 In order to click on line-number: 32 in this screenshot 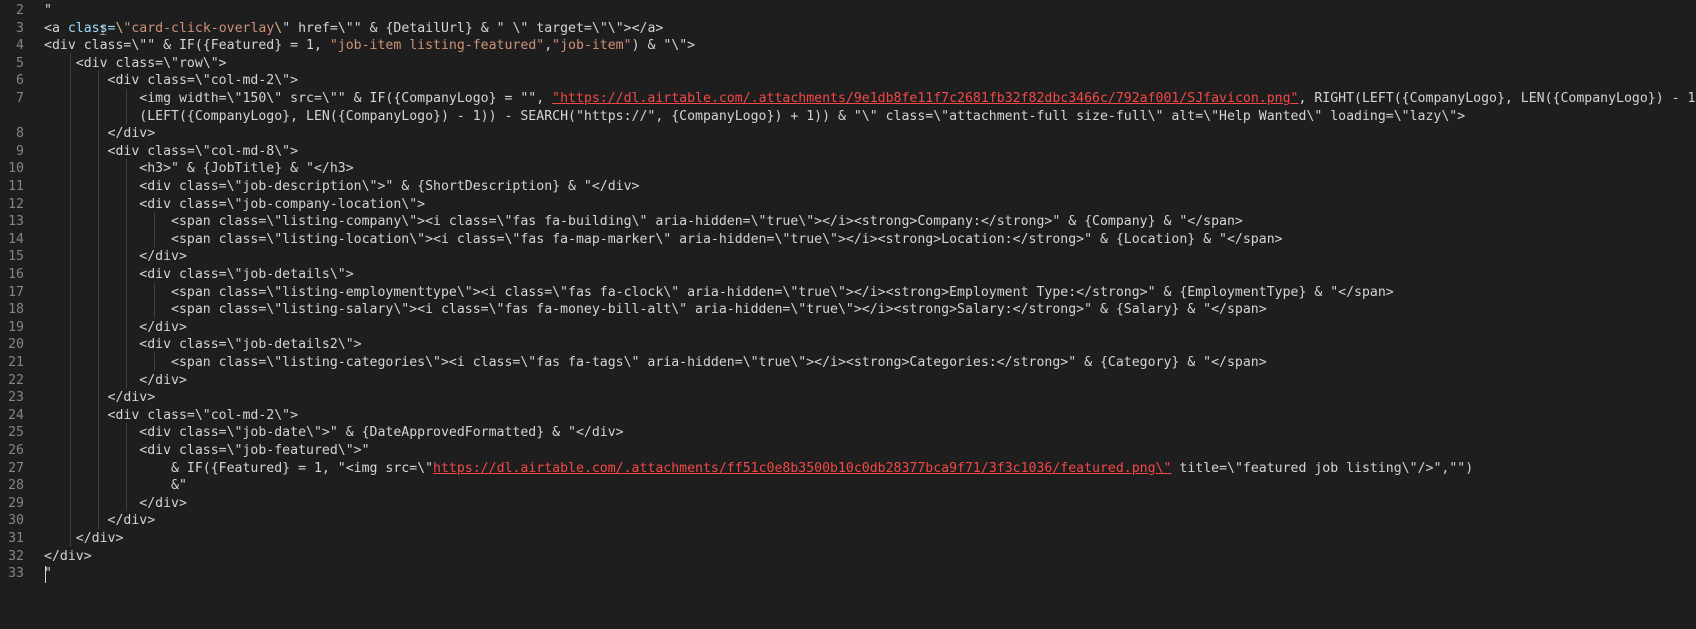, I will do `click(16, 556)`.